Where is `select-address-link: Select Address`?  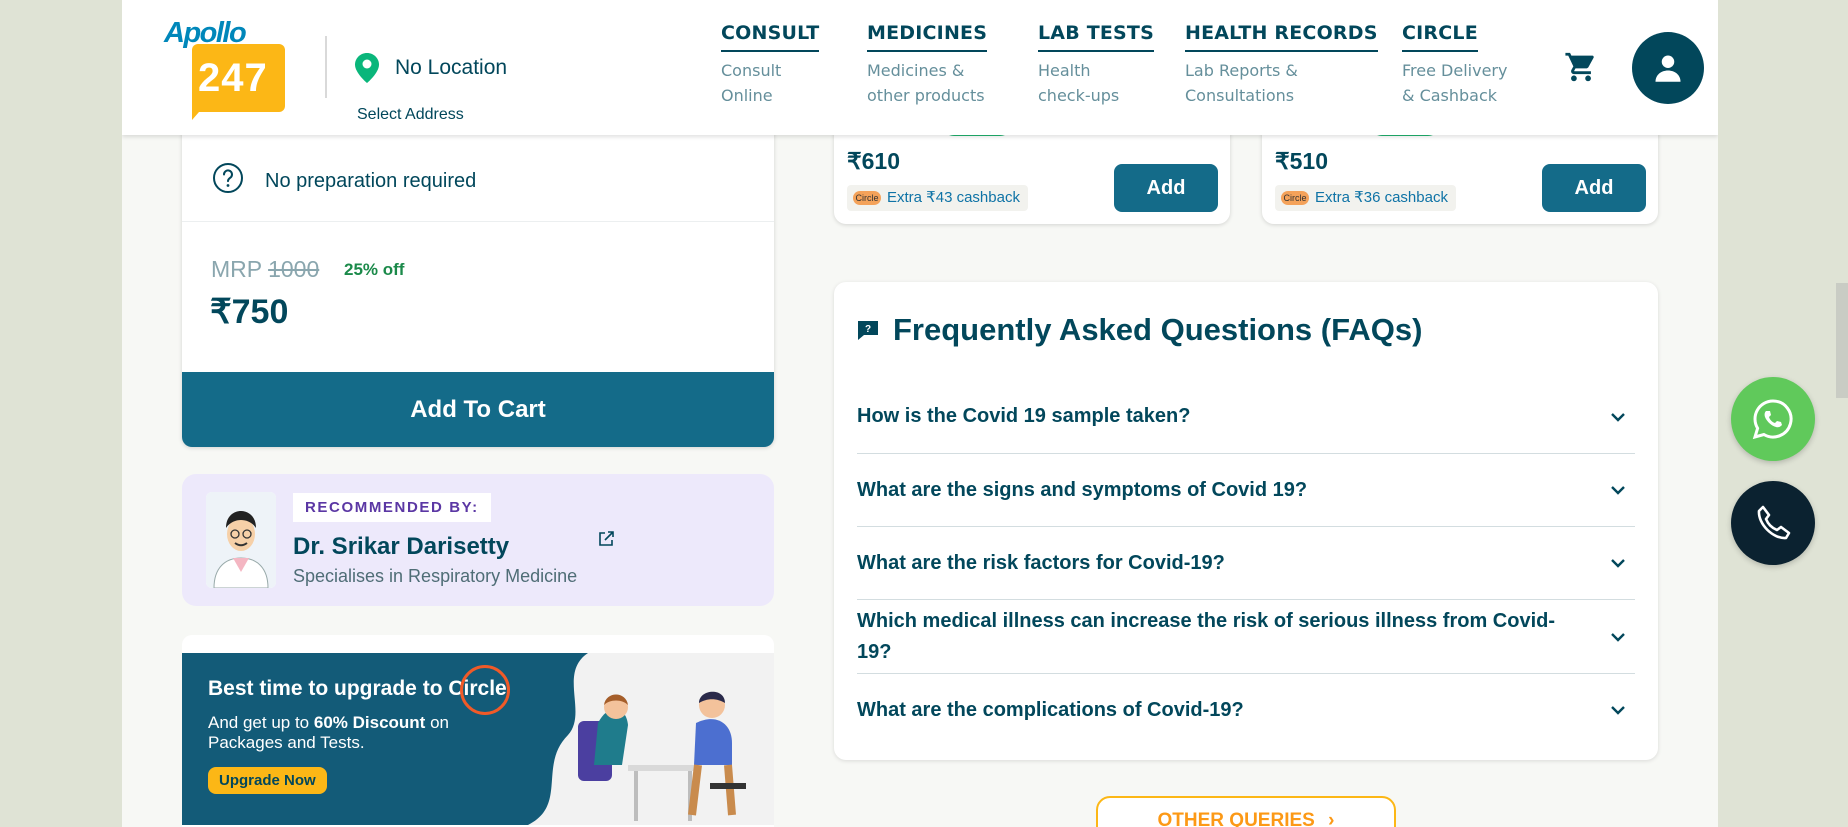
select-address-link: Select Address is located at coordinates (410, 115).